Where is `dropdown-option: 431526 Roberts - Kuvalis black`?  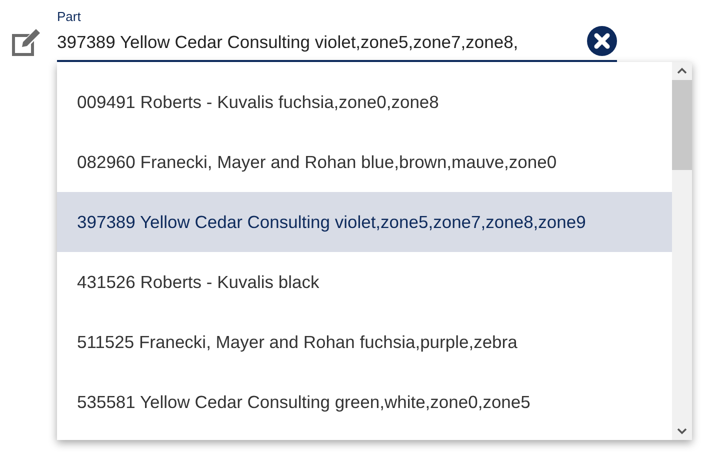 dropdown-option: 431526 Roberts - Kuvalis black is located at coordinates (364, 282).